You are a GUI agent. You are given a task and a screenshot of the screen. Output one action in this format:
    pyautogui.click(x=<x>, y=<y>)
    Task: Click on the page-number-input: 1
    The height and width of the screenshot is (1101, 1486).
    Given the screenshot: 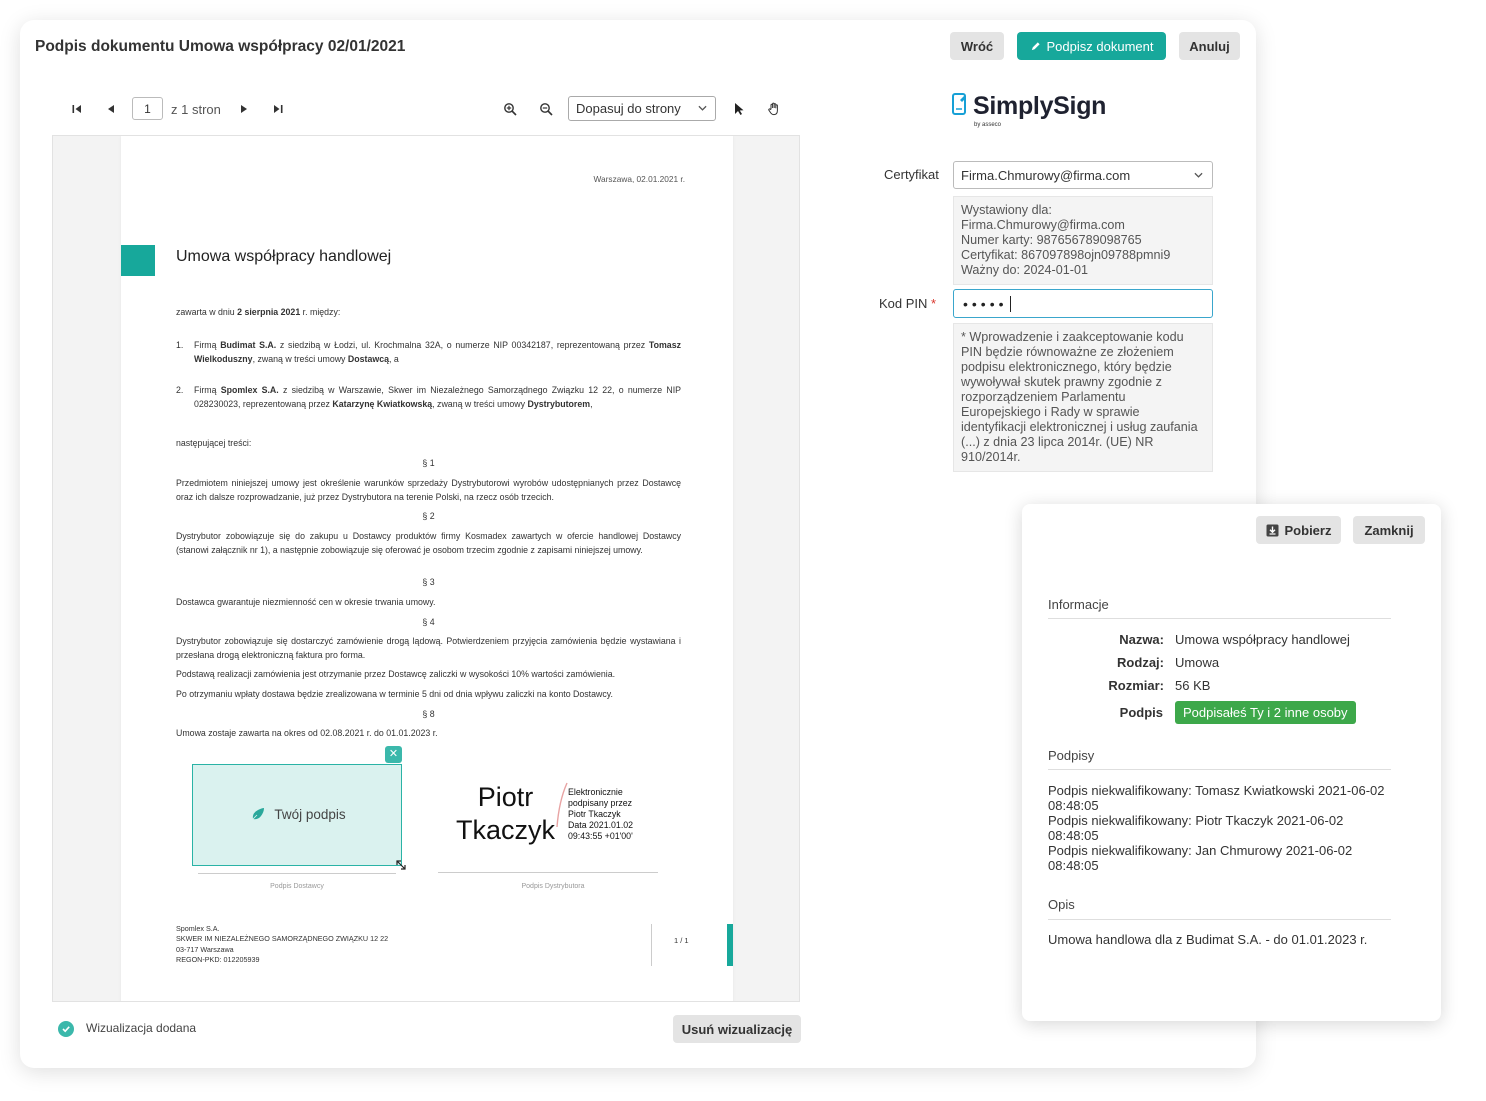 What is the action you would take?
    pyautogui.click(x=147, y=108)
    